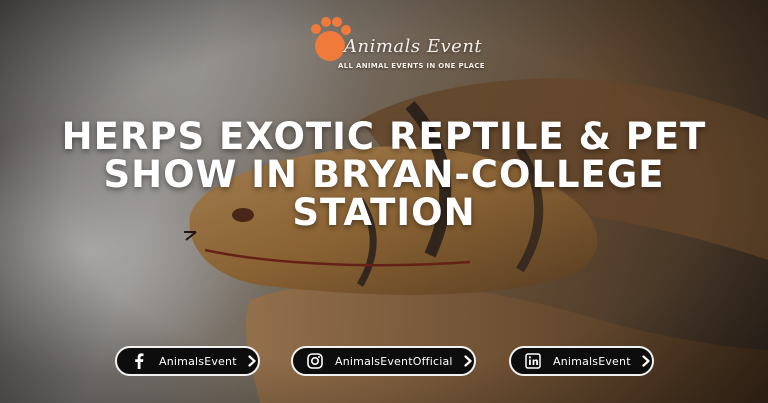 The image size is (768, 403). I want to click on facebook-icon, so click(139, 361).